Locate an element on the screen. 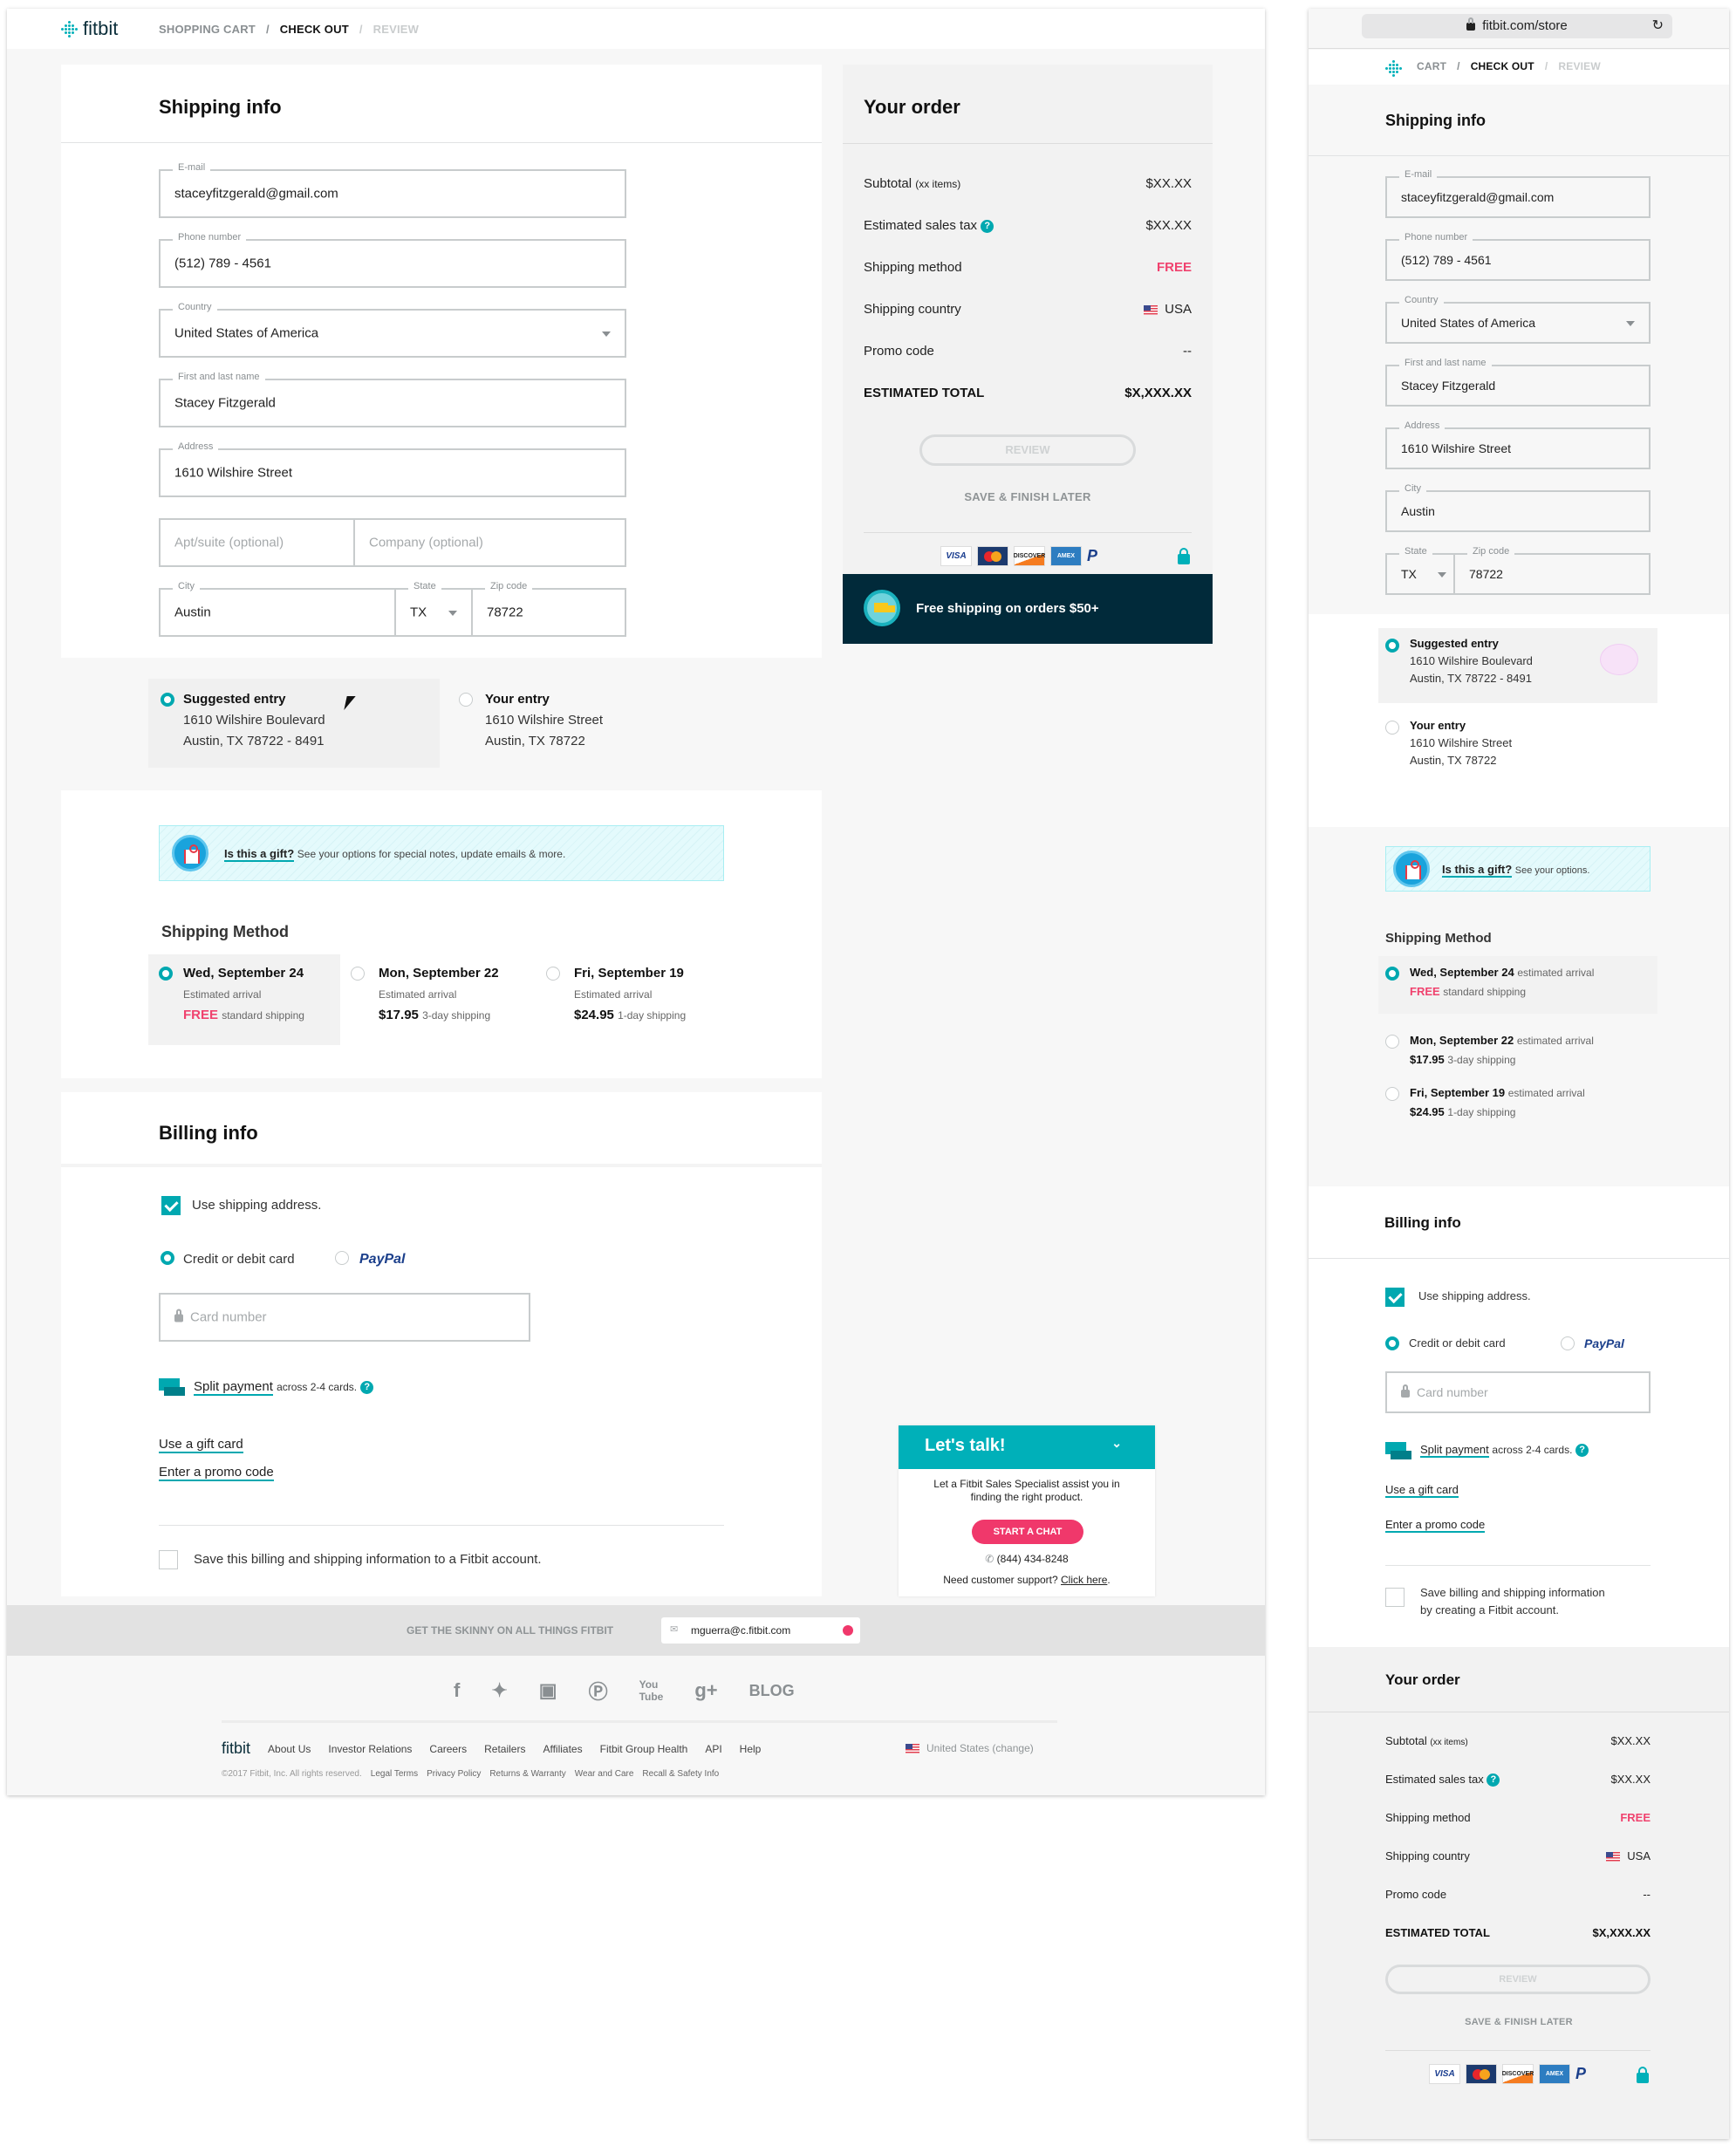 The width and height of the screenshot is (1736, 2146). region-selector: United States (change) is located at coordinates (970, 1748).